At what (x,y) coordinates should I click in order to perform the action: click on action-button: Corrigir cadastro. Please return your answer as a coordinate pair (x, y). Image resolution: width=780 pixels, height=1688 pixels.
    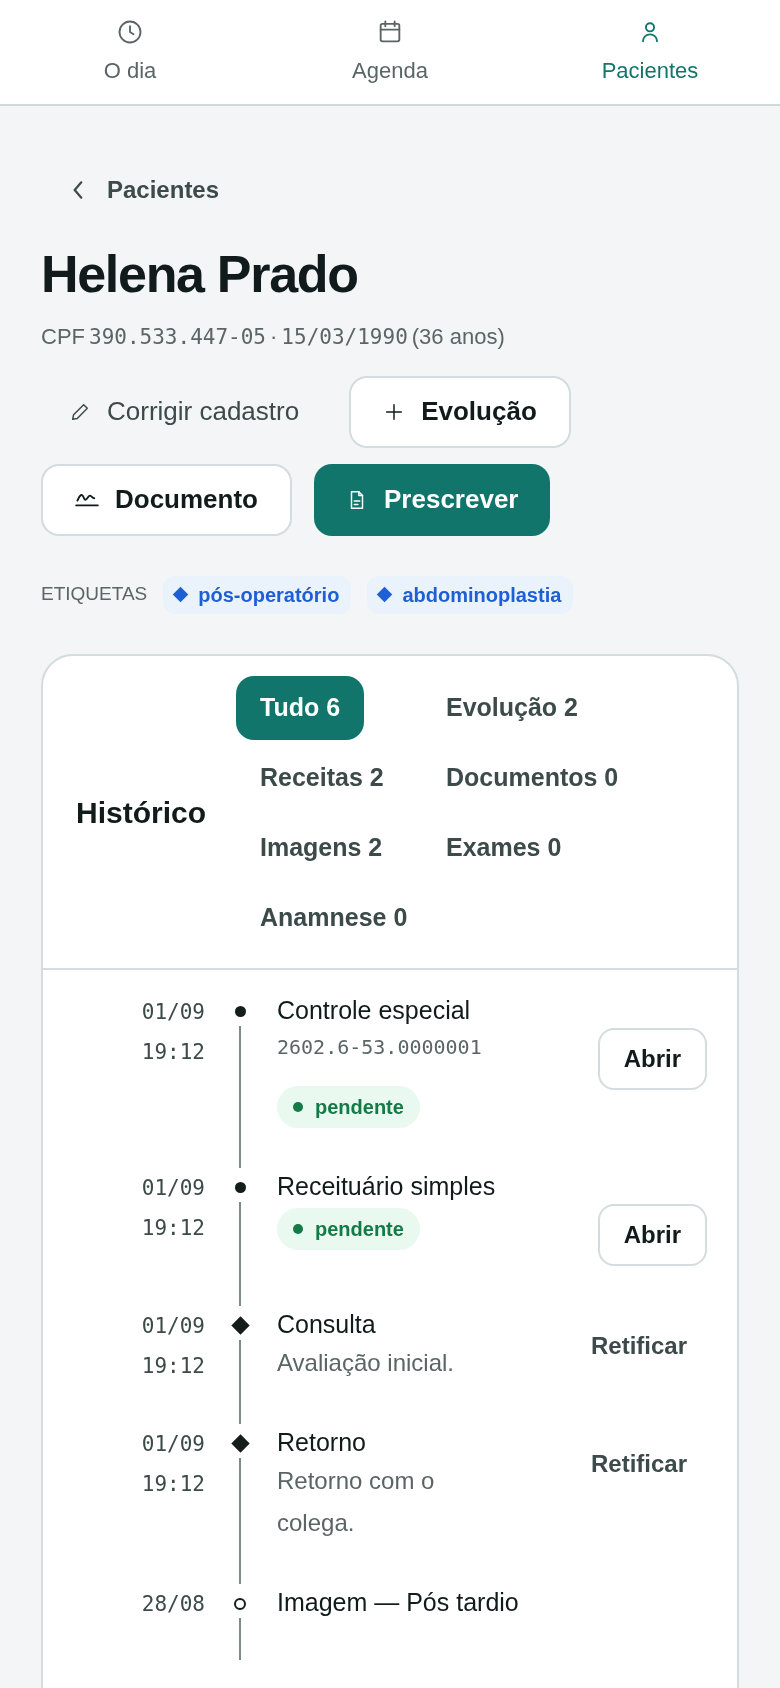
    Looking at the image, I should click on (184, 411).